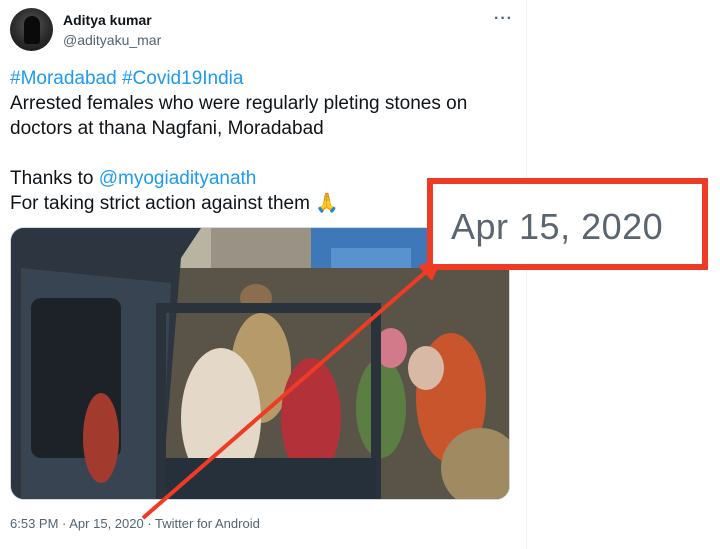 This screenshot has height=549, width=720. What do you see at coordinates (107, 20) in the screenshot?
I see `display-name: Aditya kumar` at bounding box center [107, 20].